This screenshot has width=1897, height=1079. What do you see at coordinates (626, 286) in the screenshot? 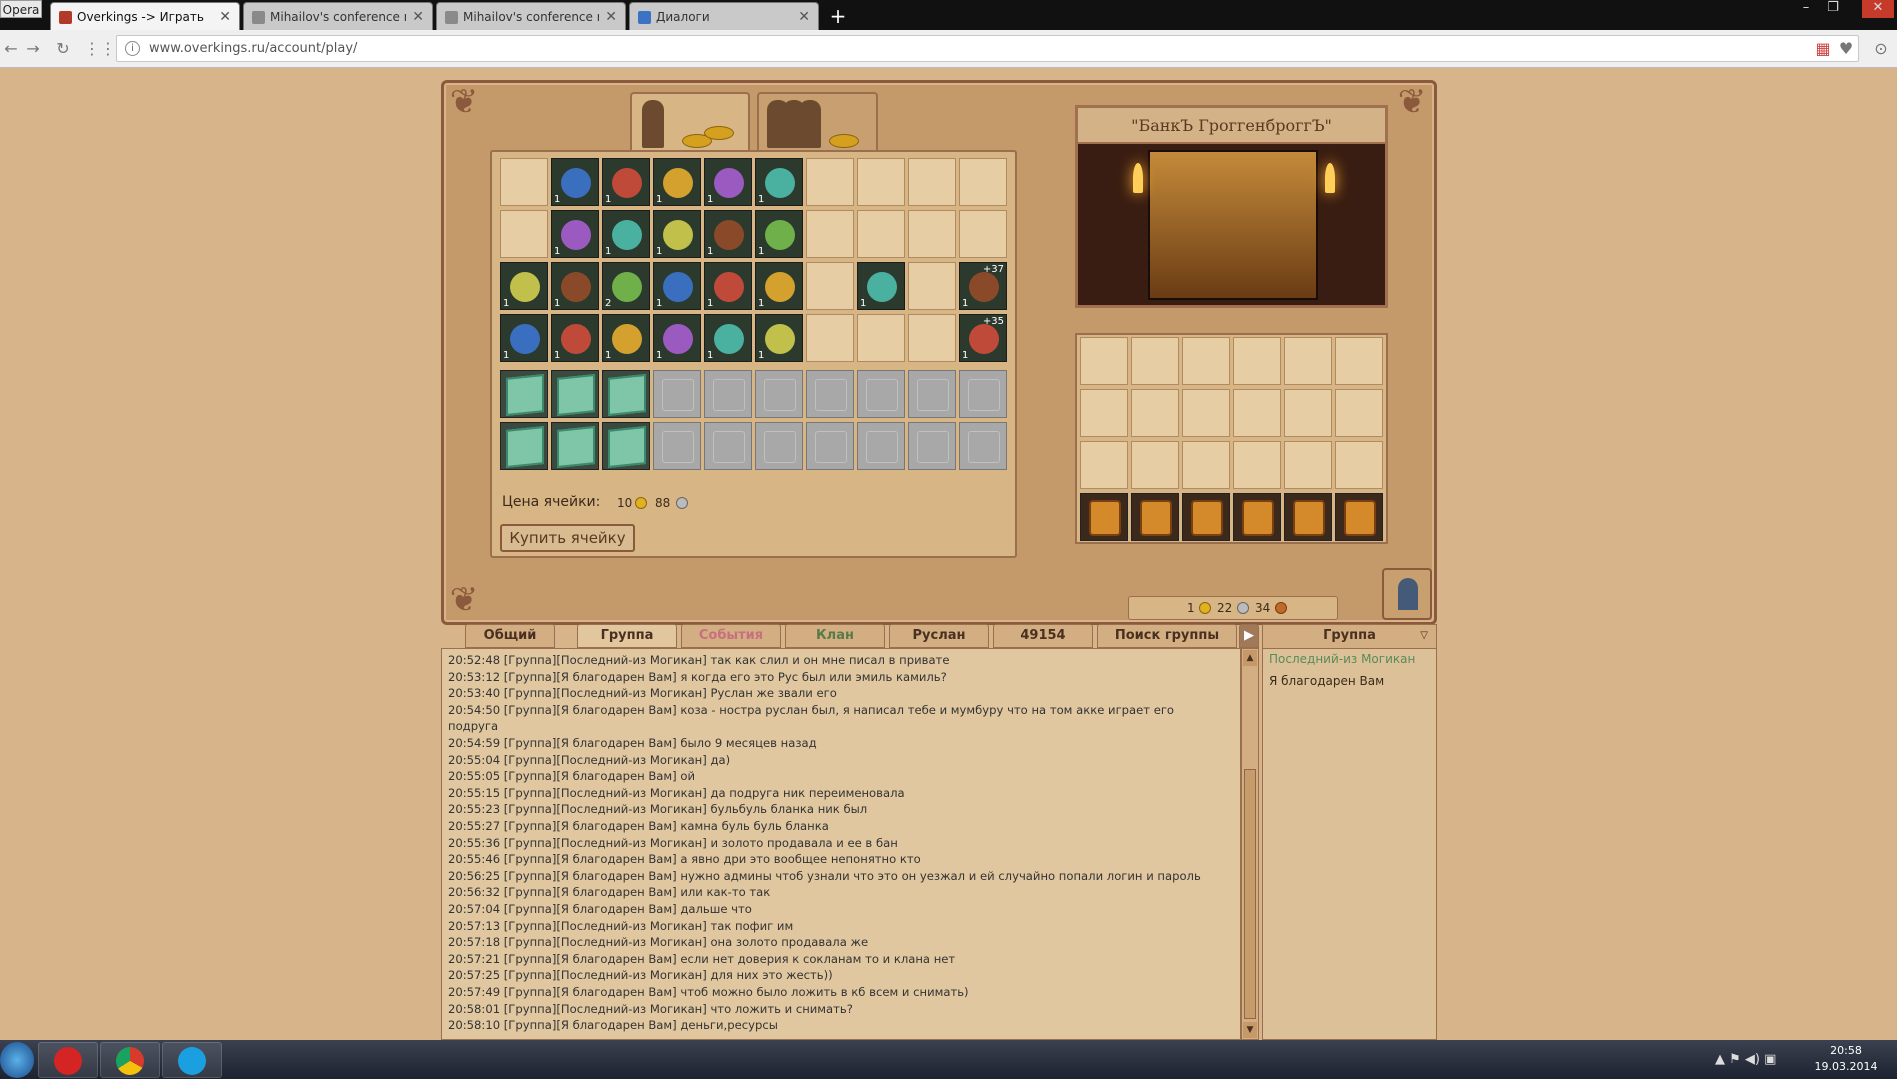
I see `inventory-item: 2` at bounding box center [626, 286].